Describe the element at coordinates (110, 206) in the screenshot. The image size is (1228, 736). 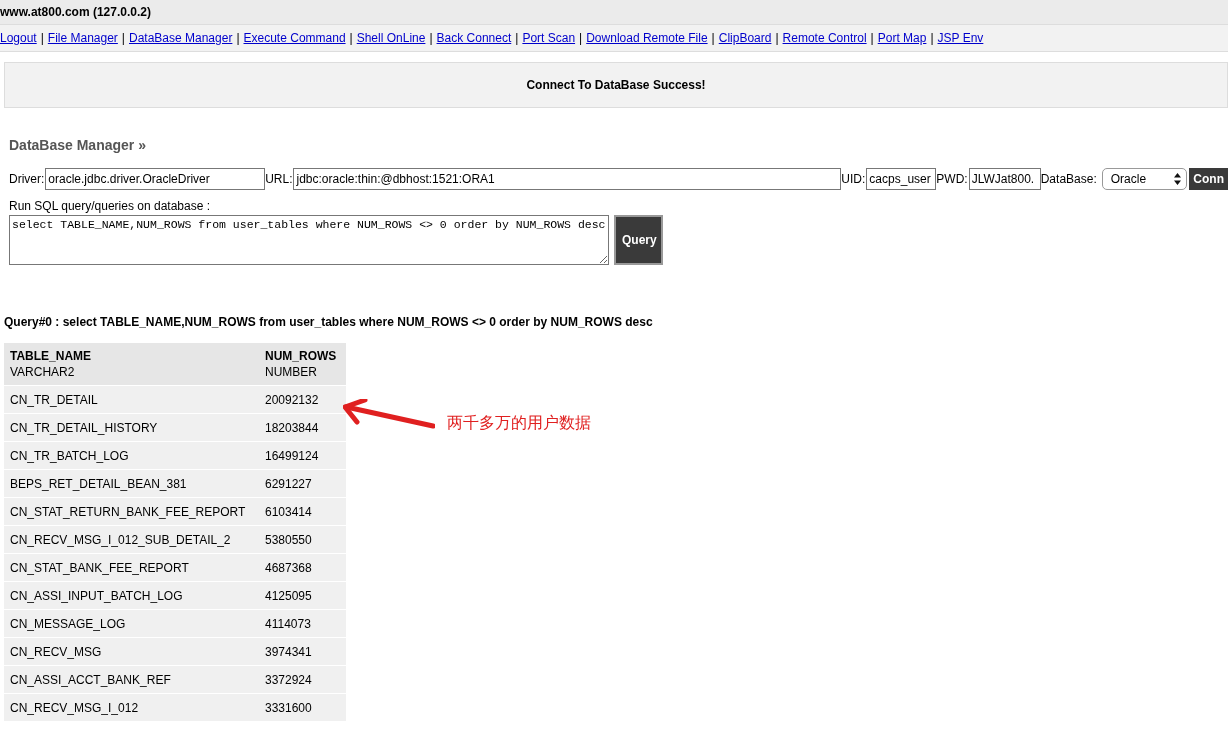
I see `sql-label: Run SQL query/queries on database :` at that location.